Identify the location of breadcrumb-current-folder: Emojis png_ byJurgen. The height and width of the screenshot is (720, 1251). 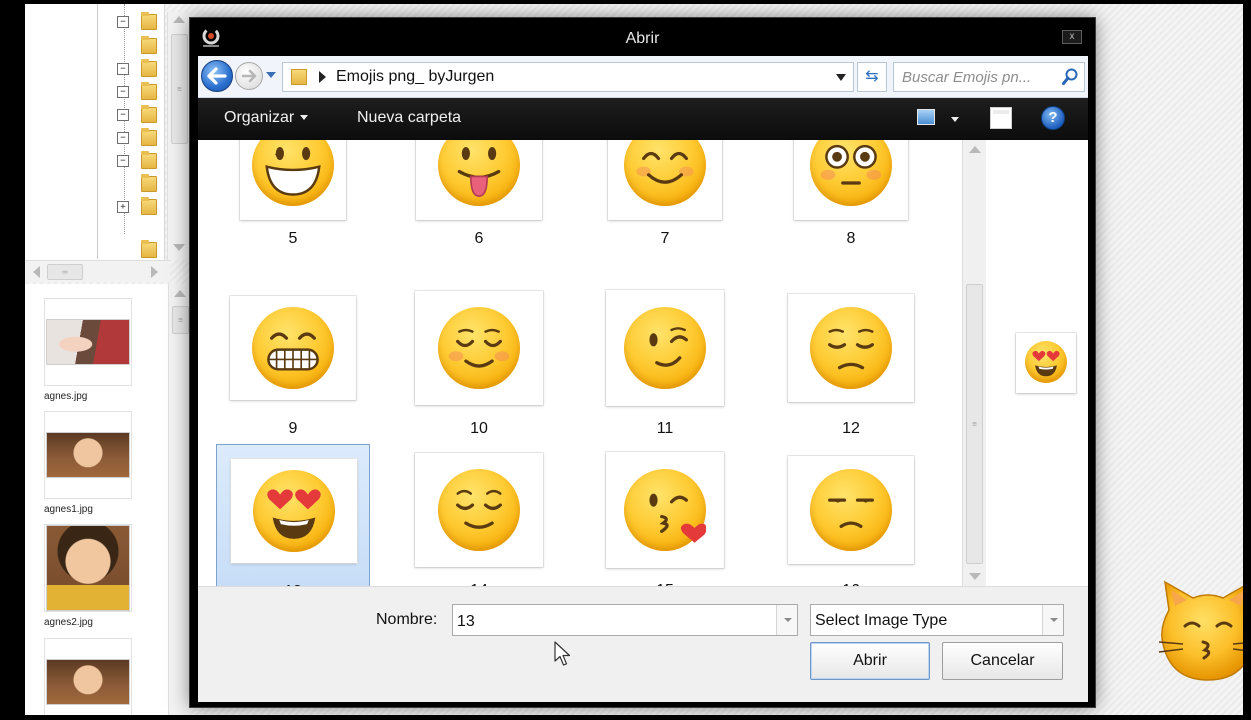
(415, 77).